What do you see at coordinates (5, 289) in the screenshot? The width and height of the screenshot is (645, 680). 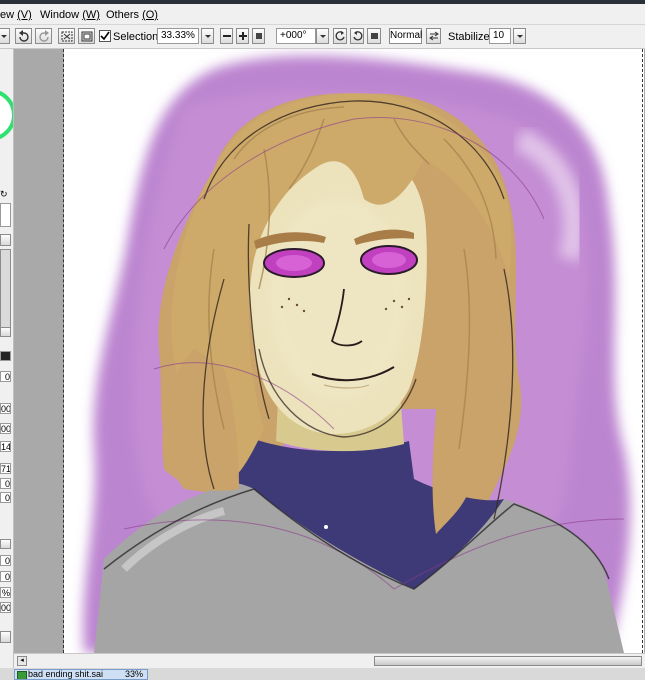 I see `left-panel-scroll-track` at bounding box center [5, 289].